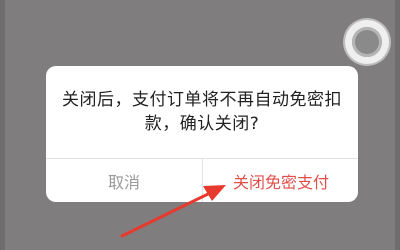 The image size is (400, 250). I want to click on assistive-touch-icon, so click(367, 42).